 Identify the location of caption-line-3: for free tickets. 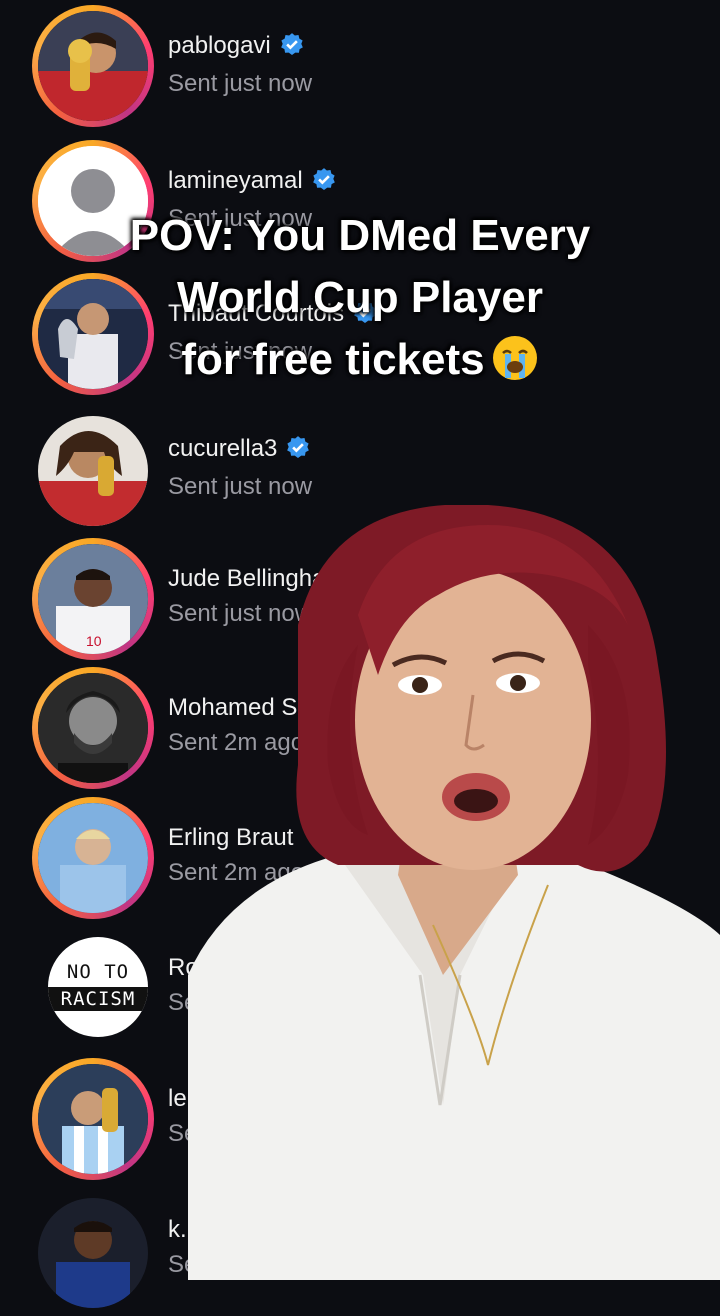
(360, 360).